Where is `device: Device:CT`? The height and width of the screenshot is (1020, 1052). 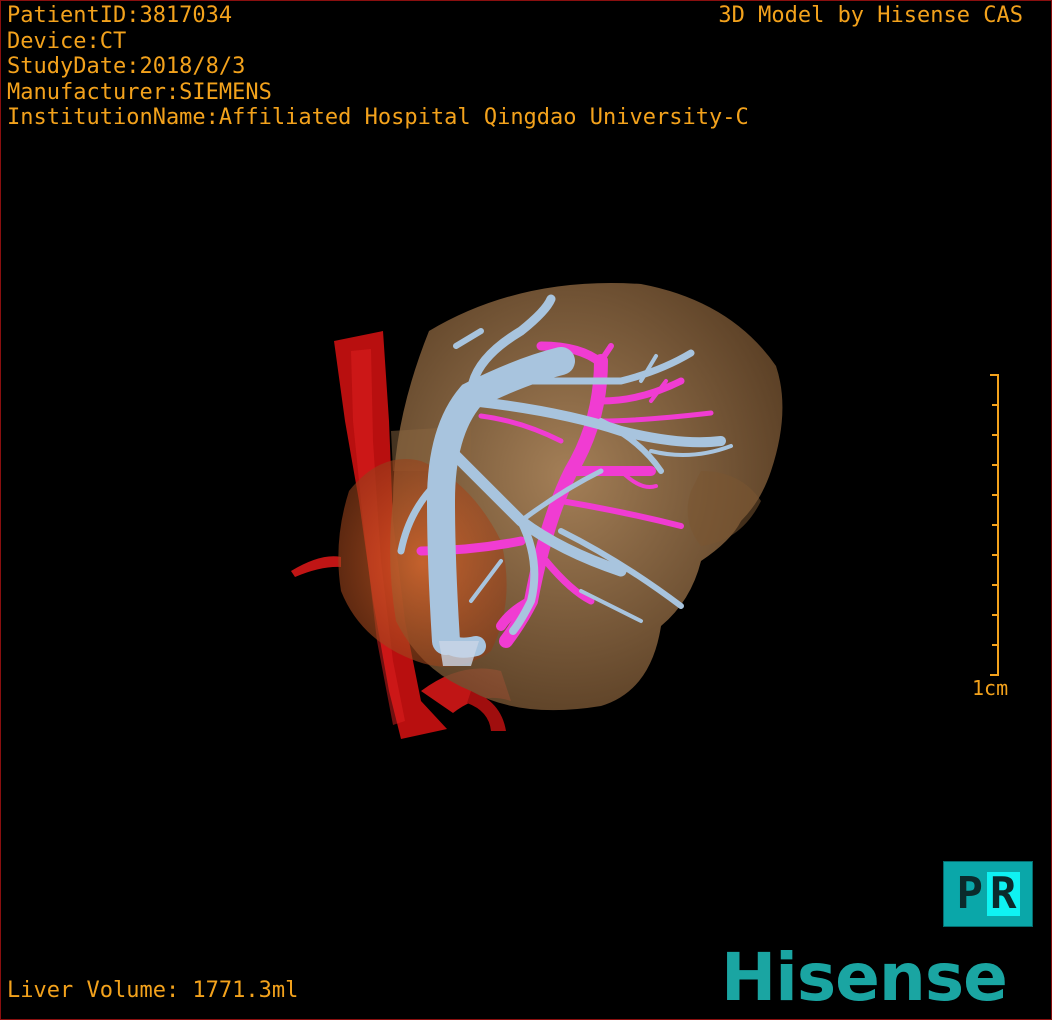 device: Device:CT is located at coordinates (67, 41).